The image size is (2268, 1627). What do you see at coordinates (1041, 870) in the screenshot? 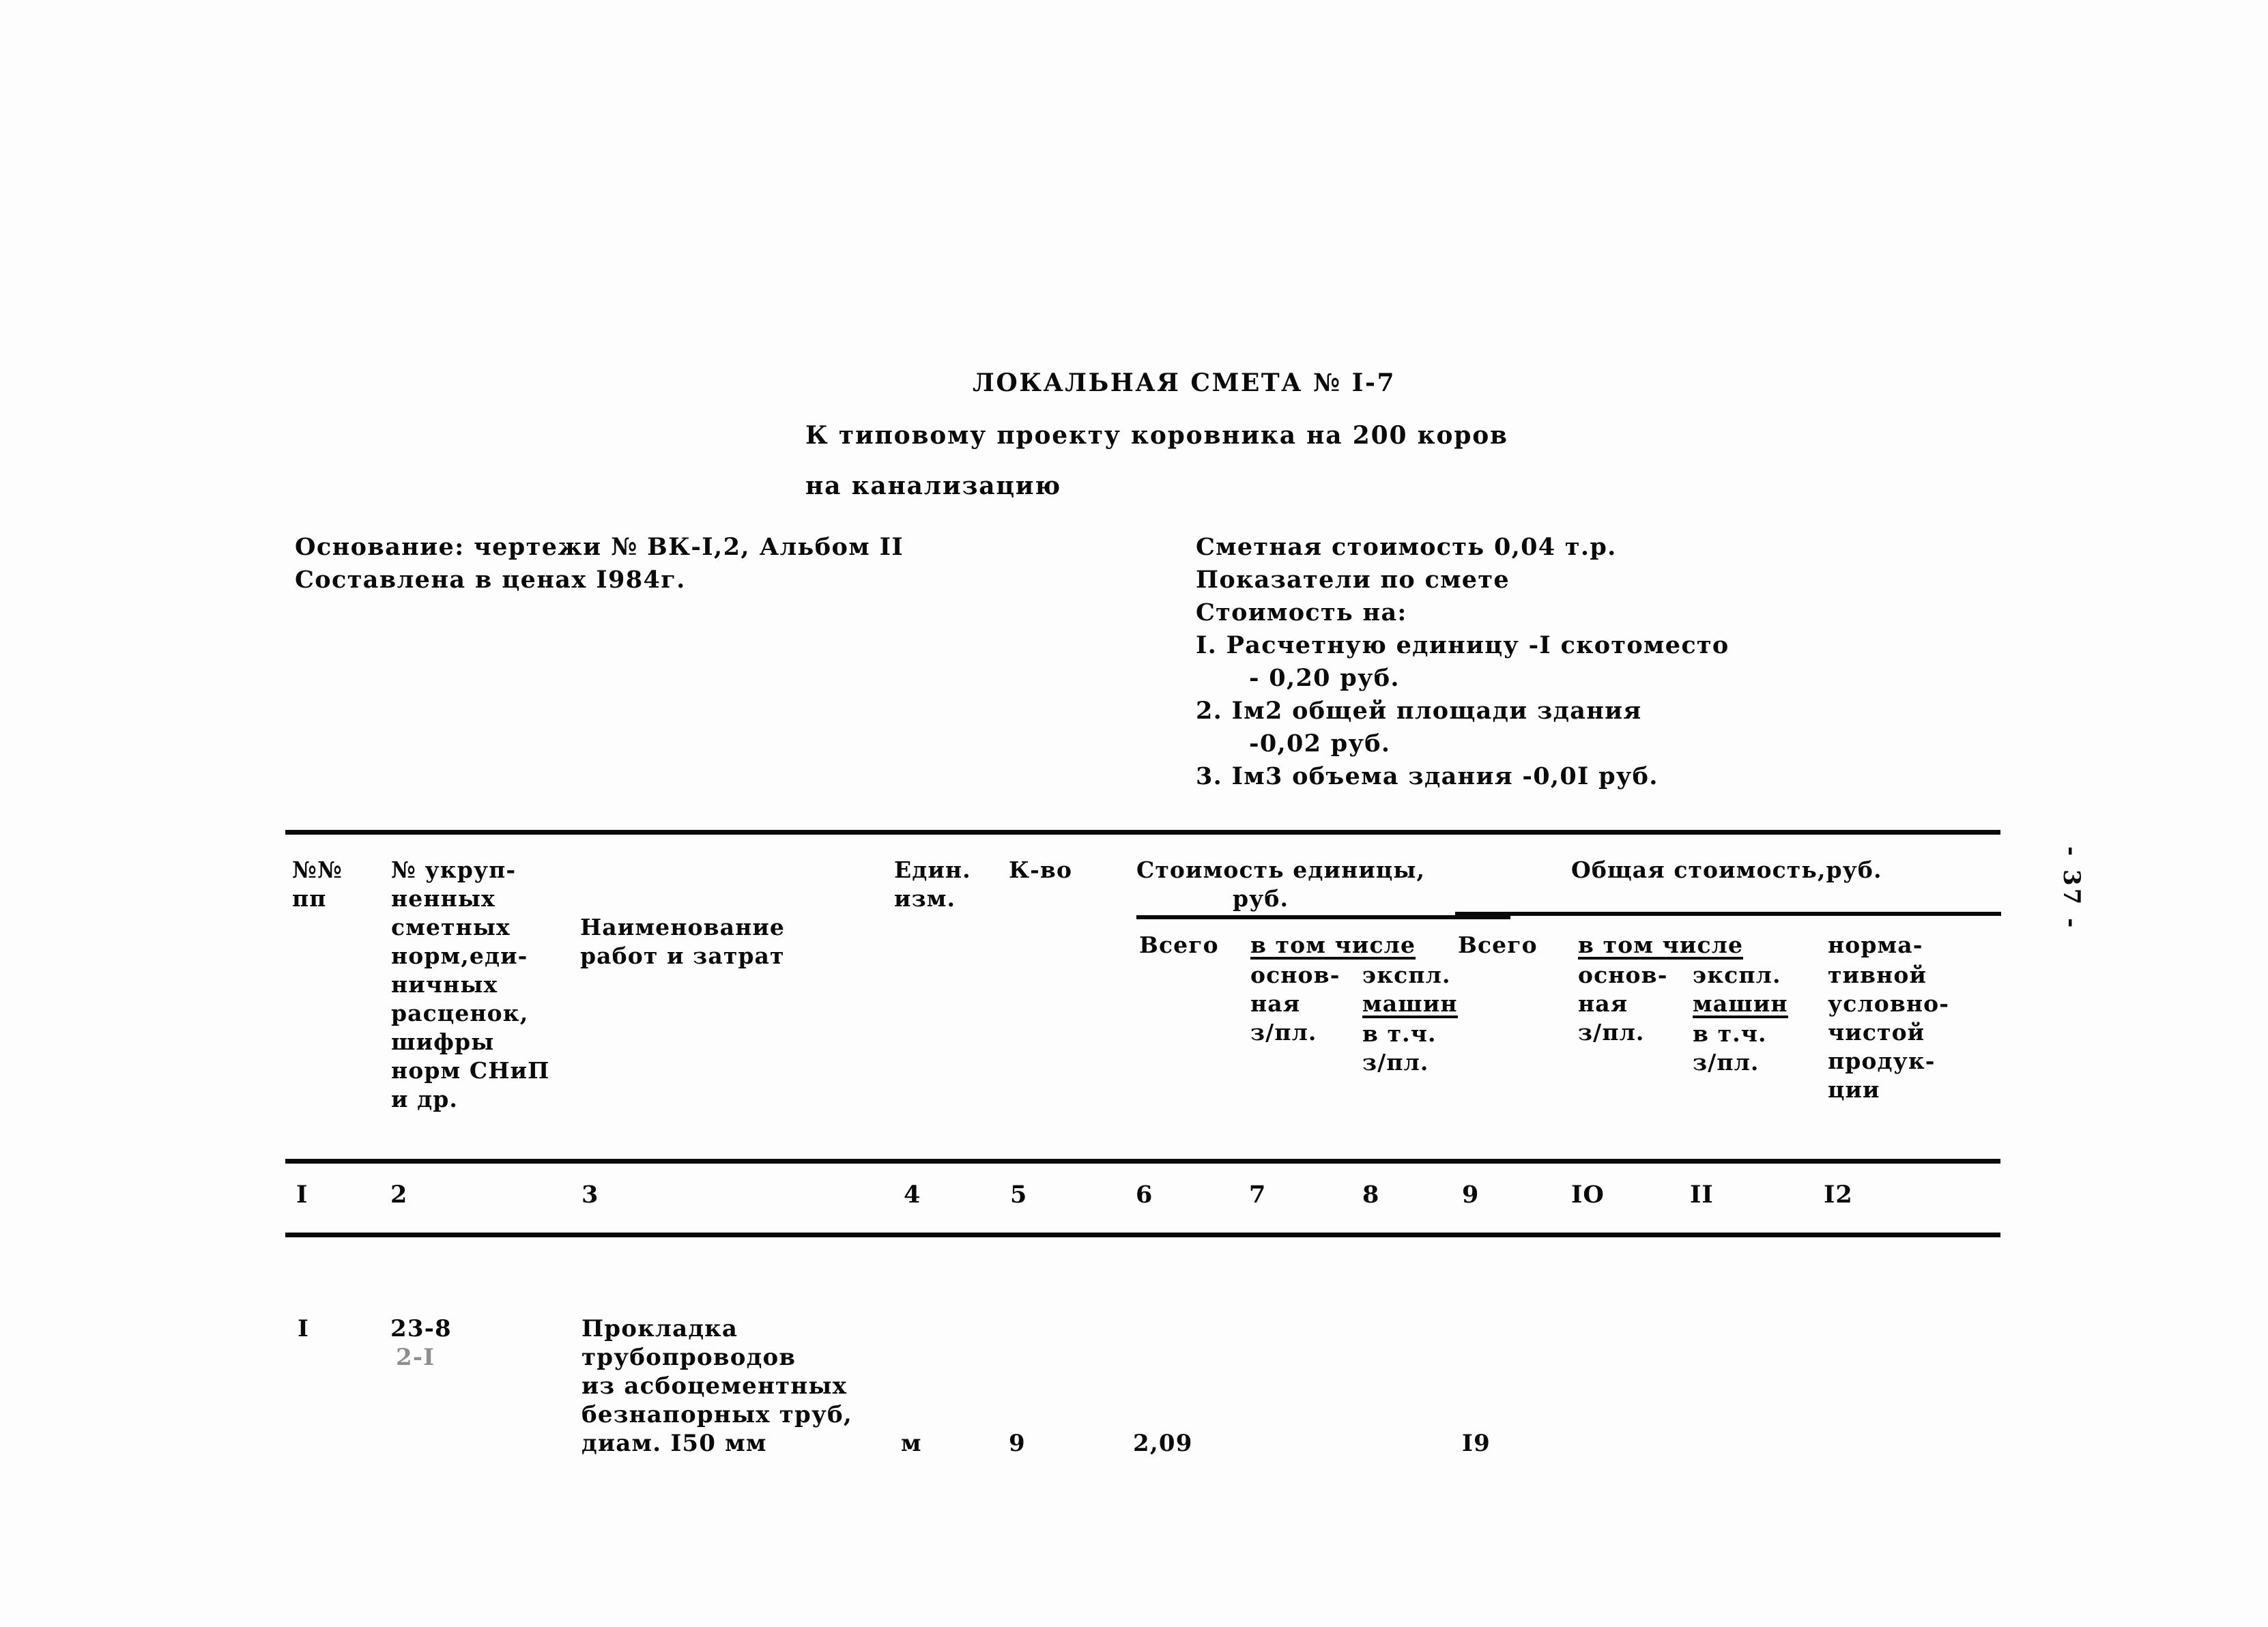
I see `header-col5: К-во` at bounding box center [1041, 870].